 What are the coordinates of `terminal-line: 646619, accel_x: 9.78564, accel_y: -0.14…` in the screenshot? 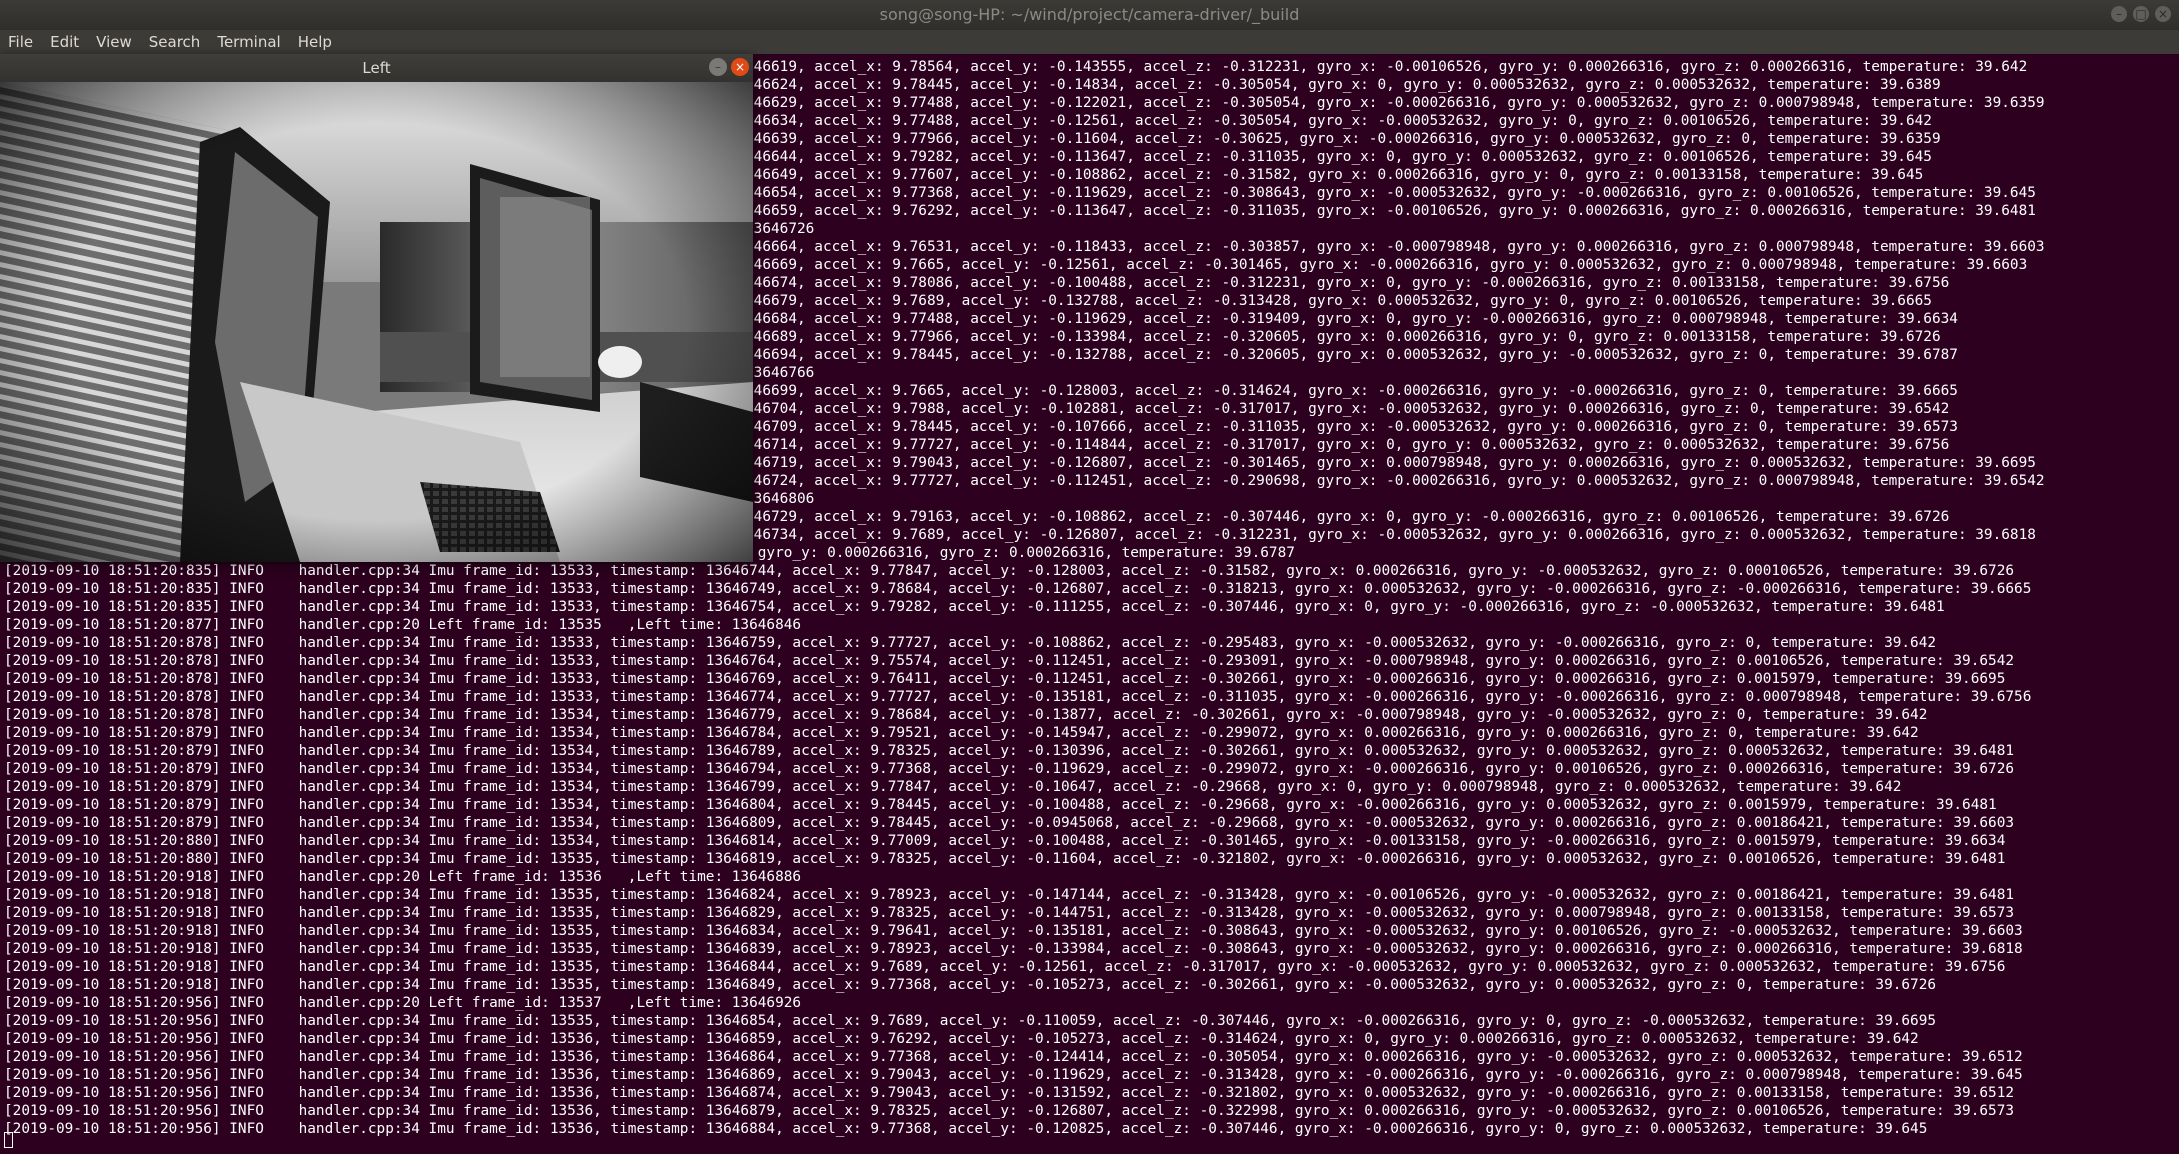 It's located at (1386, 67).